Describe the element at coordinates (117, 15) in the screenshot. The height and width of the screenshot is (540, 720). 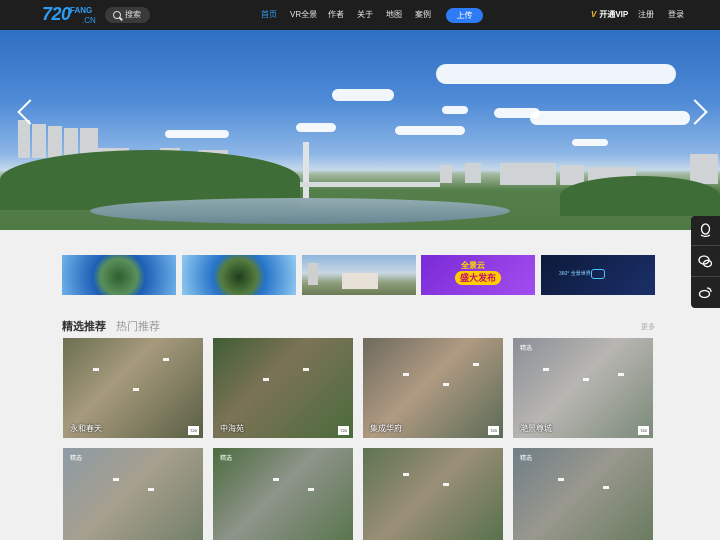
I see `search-icon` at that location.